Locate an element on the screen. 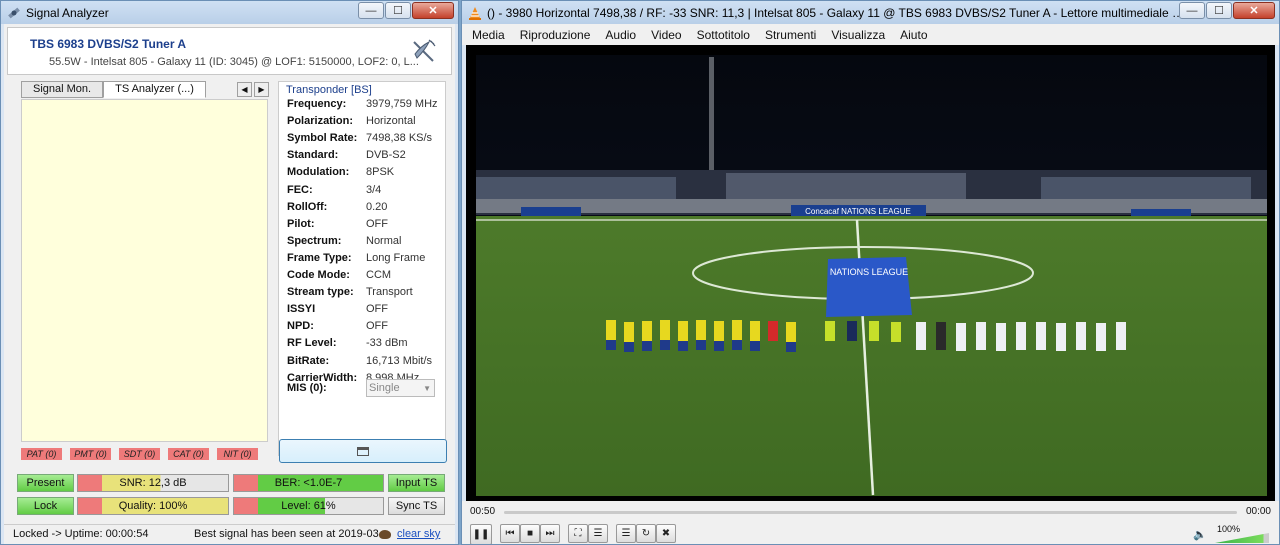 The image size is (1280, 545). fullscreen-button: ⛶ is located at coordinates (578, 533).